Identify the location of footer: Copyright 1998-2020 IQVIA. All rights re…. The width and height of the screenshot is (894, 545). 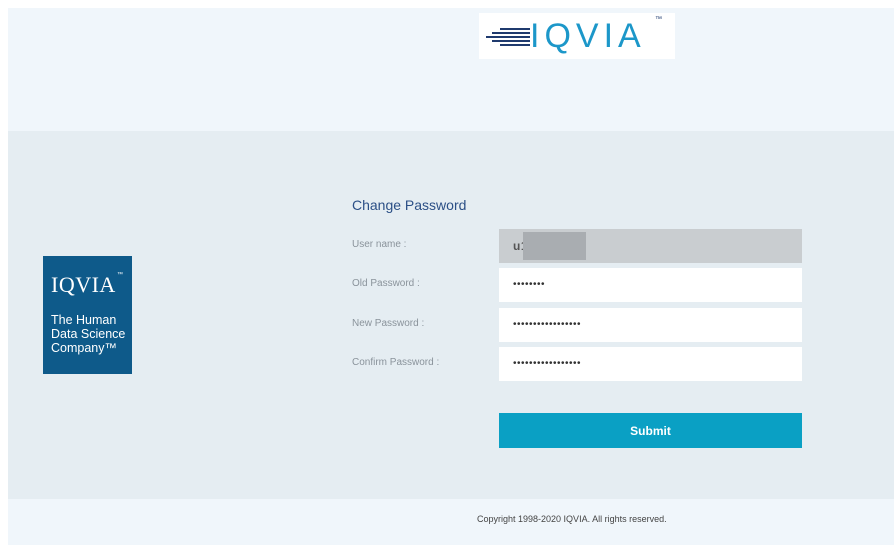
(451, 522).